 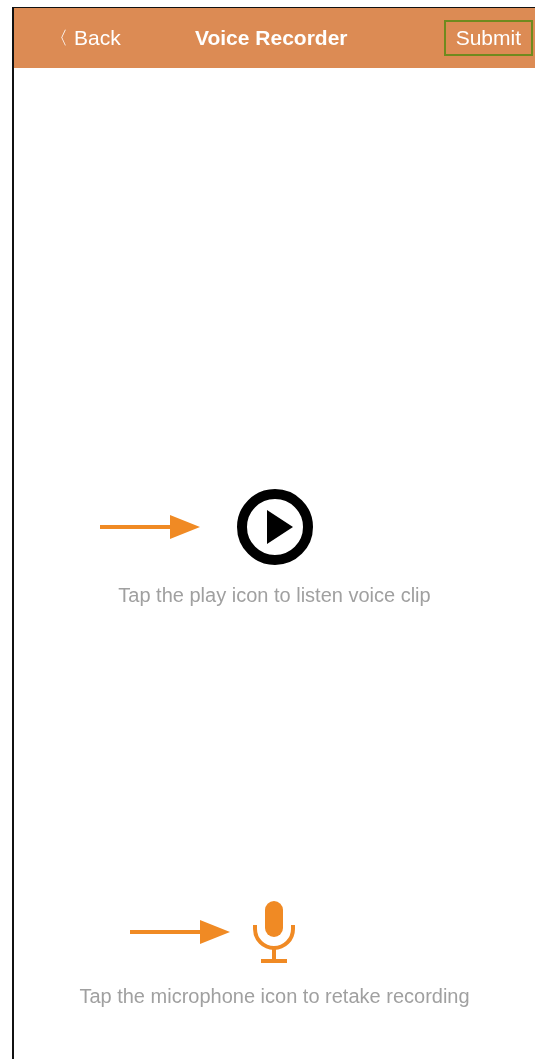 What do you see at coordinates (274, 527) in the screenshot?
I see `play-icon` at bounding box center [274, 527].